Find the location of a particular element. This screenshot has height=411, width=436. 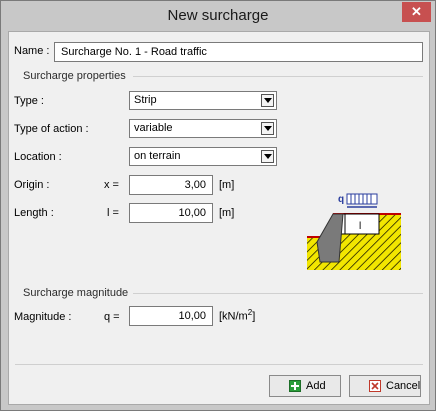

type-value: Strip is located at coordinates (145, 100).